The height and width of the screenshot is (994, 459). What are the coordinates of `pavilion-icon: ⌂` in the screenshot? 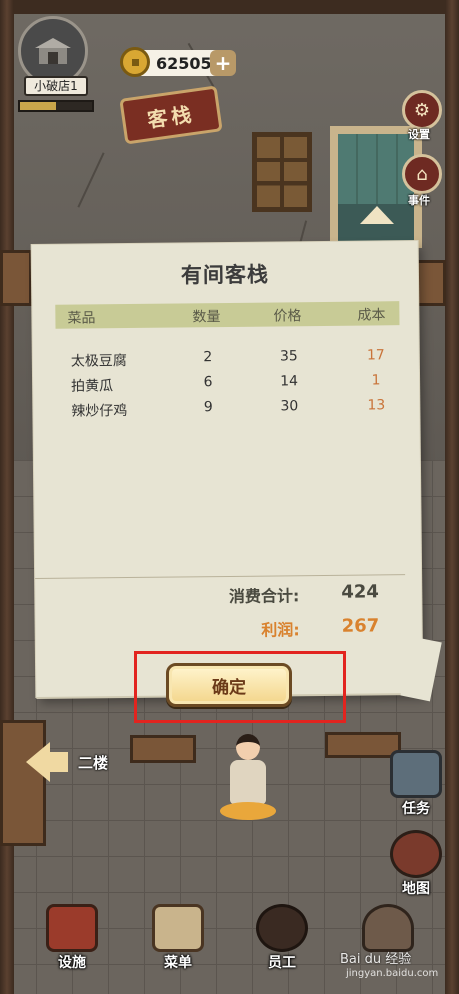 It's located at (422, 174).